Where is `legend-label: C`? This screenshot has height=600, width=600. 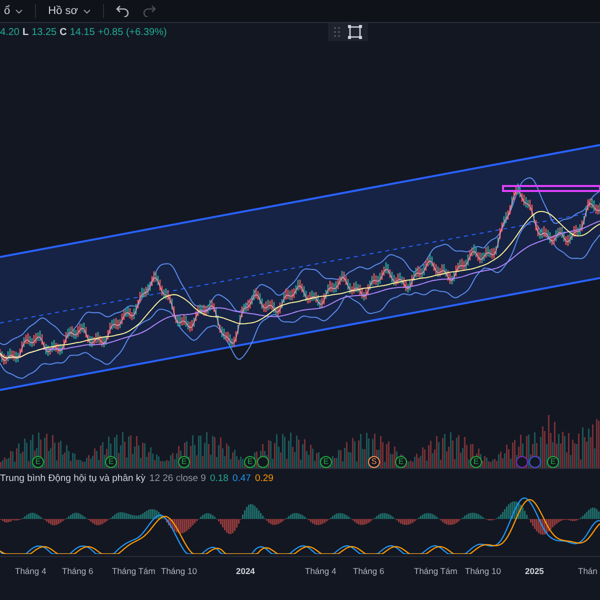 legend-label: C is located at coordinates (63, 32).